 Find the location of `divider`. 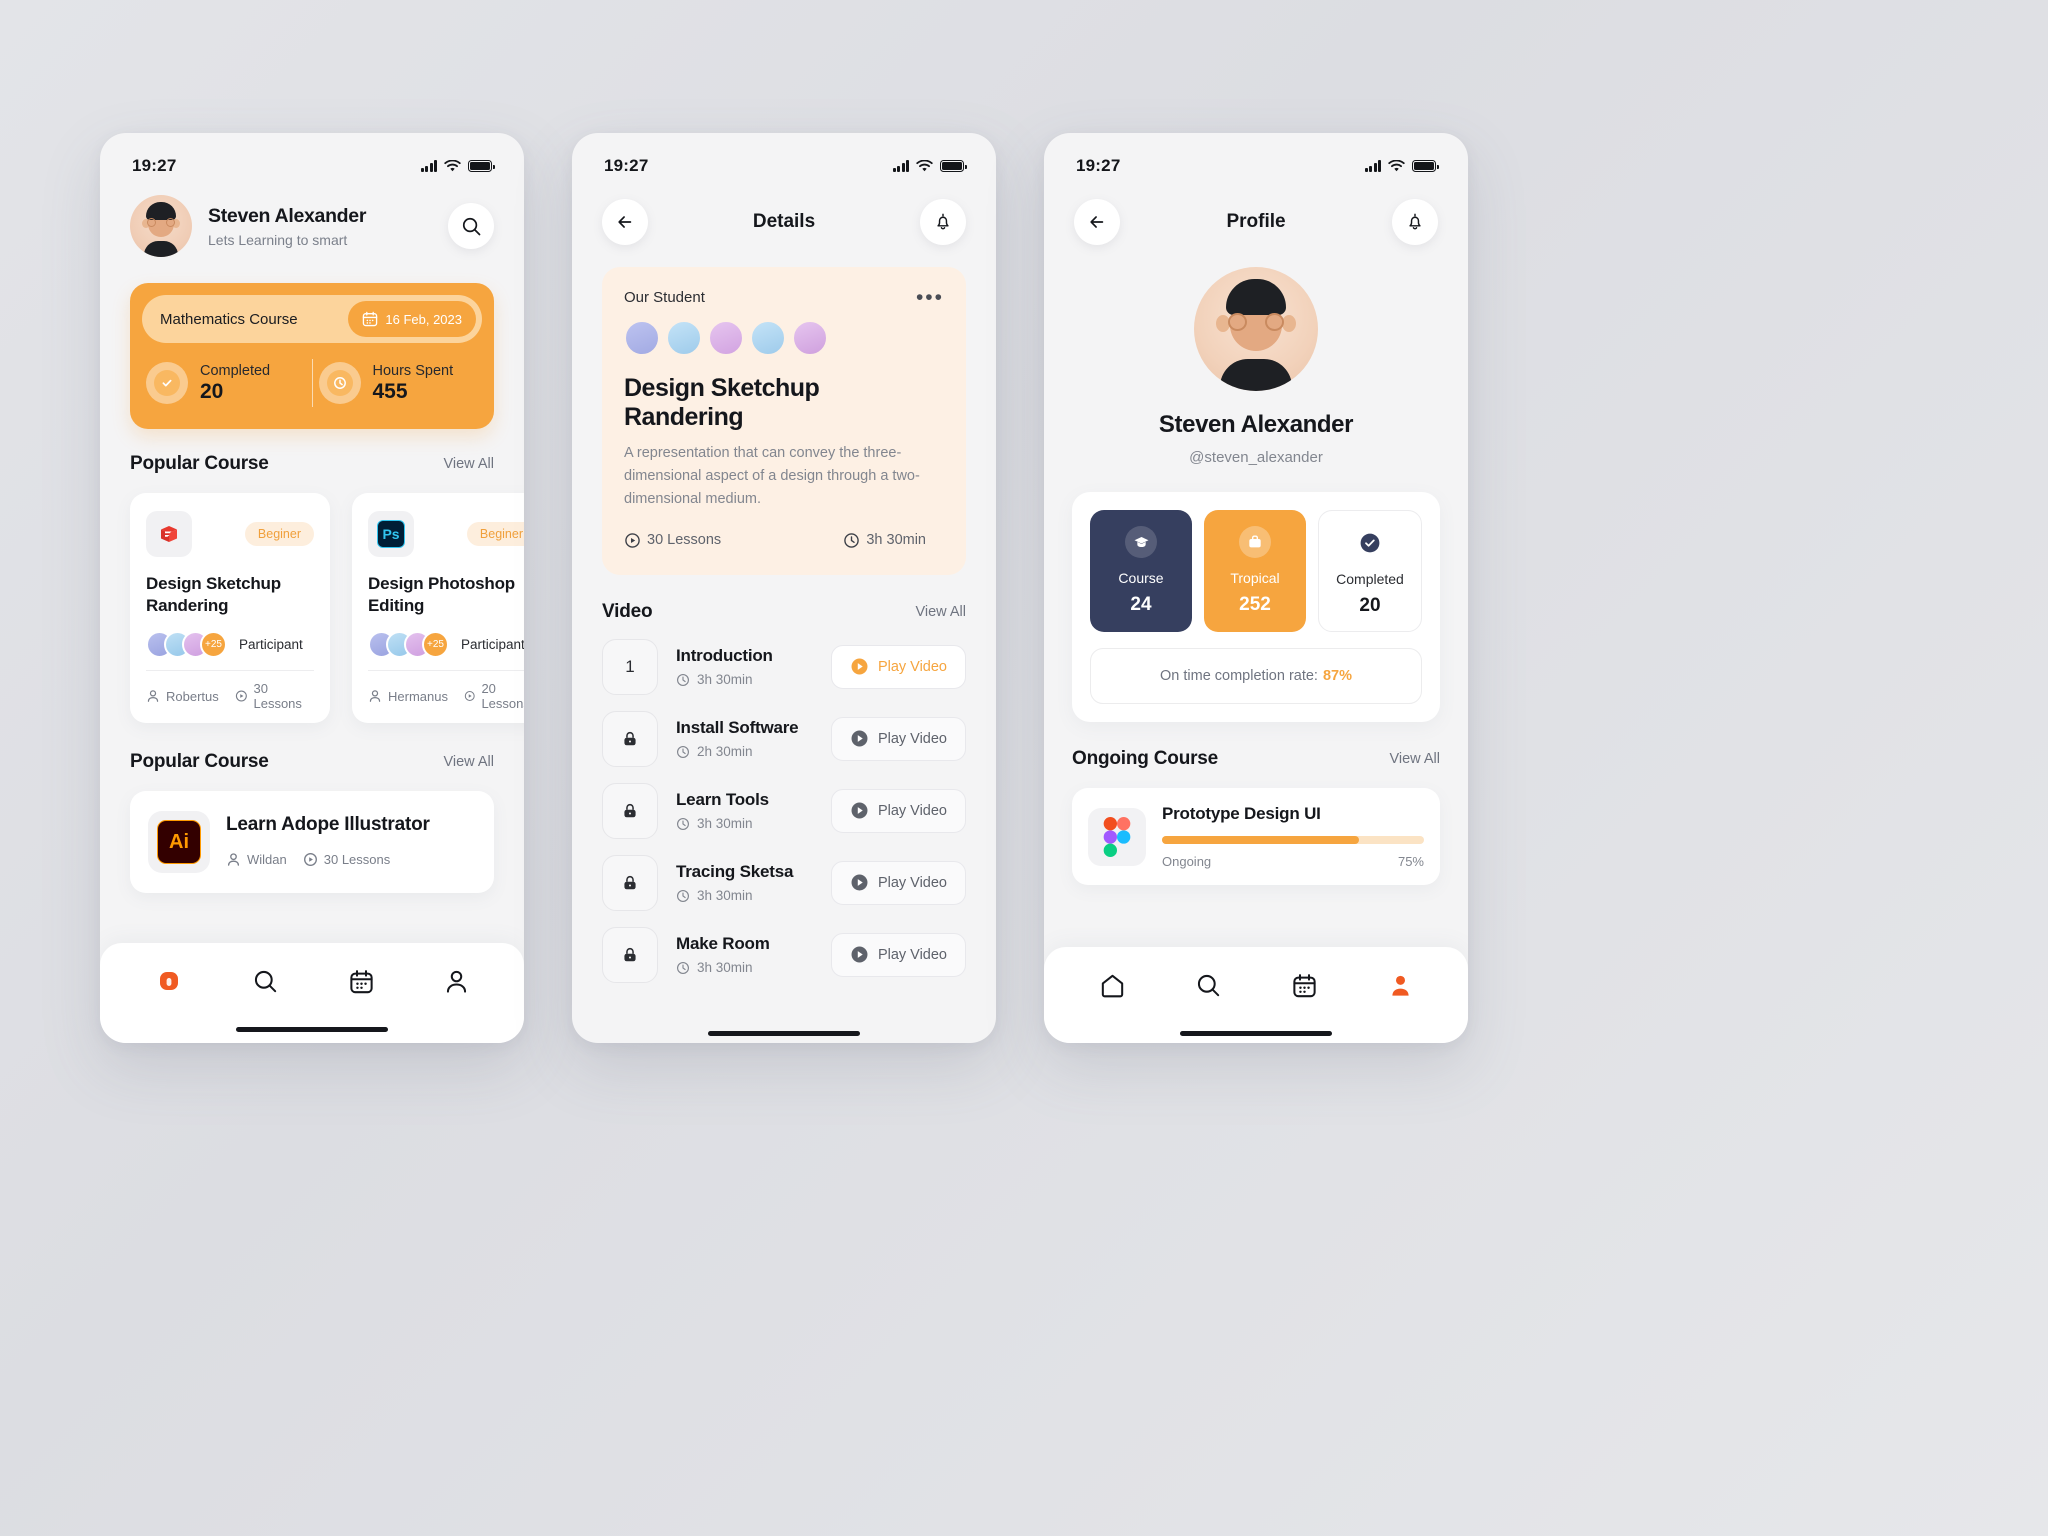

divider is located at coordinates (230, 671).